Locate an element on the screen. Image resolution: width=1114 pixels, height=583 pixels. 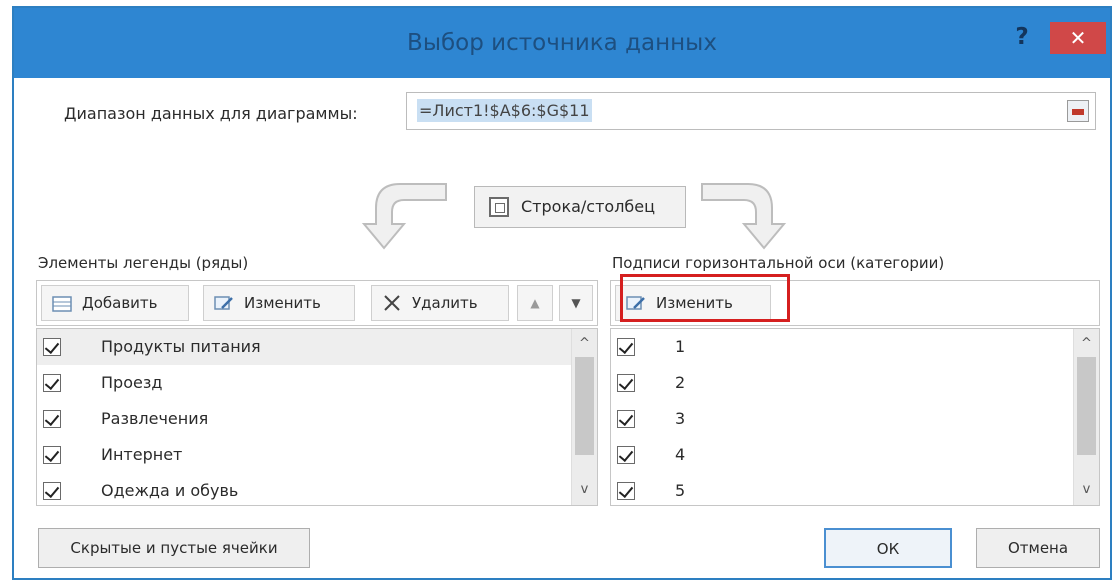
legend-list-scrollbar: ^ v is located at coordinates (584, 417).